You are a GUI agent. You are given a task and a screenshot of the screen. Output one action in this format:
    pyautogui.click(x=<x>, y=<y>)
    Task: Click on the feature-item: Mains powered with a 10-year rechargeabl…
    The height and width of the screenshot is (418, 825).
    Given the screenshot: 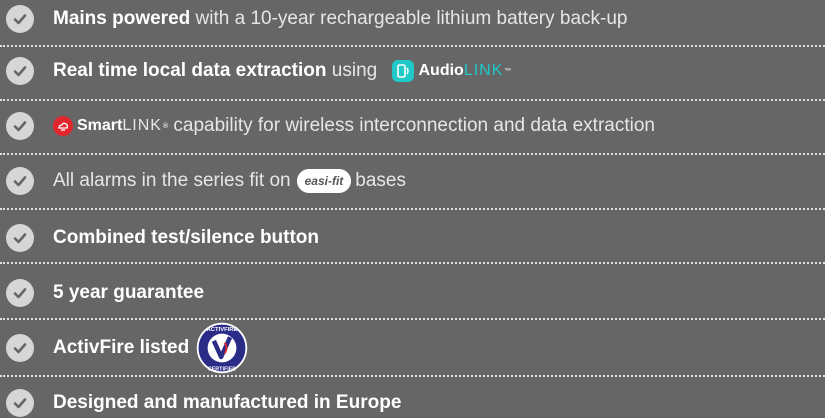 What is the action you would take?
    pyautogui.click(x=412, y=19)
    